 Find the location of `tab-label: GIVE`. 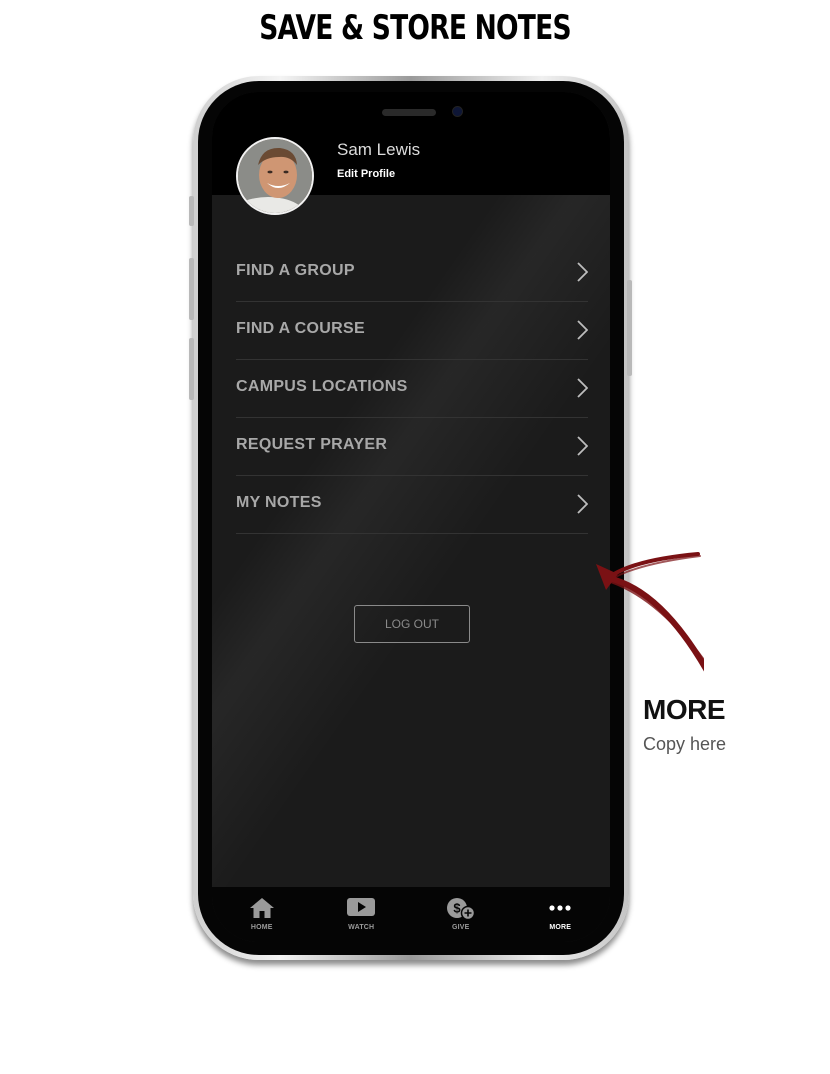

tab-label: GIVE is located at coordinates (460, 927).